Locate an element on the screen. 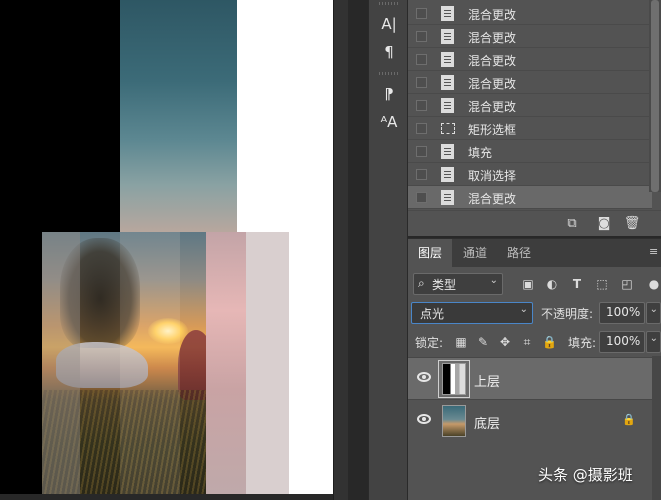  tab-paths: 路径 is located at coordinates (519, 253).